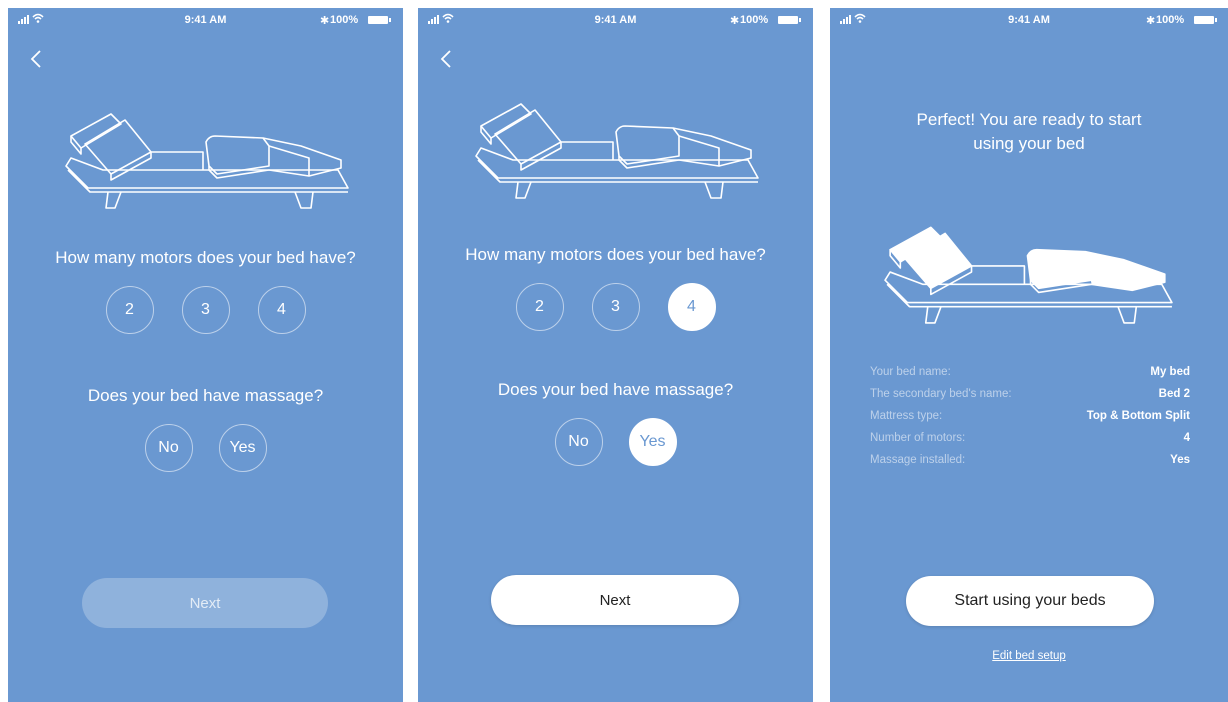 This screenshot has width=1228, height=702. Describe the element at coordinates (918, 438) in the screenshot. I see `summary-label: Number of motors:` at that location.